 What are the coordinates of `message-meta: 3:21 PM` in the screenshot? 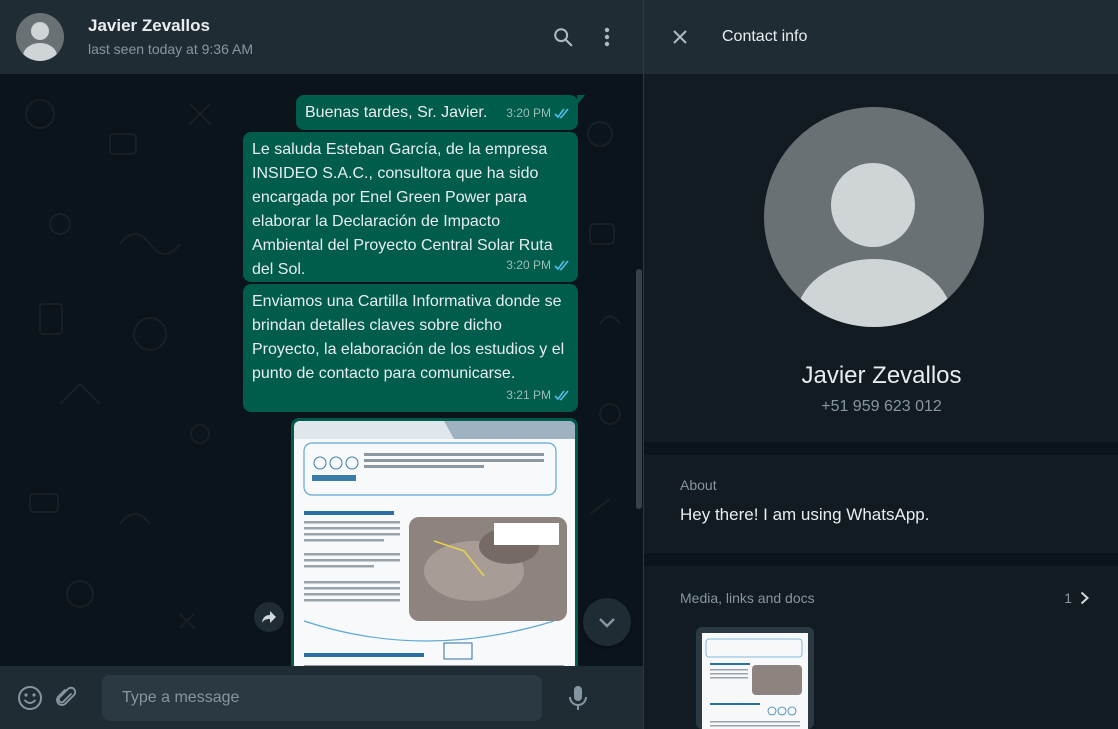 It's located at (538, 395).